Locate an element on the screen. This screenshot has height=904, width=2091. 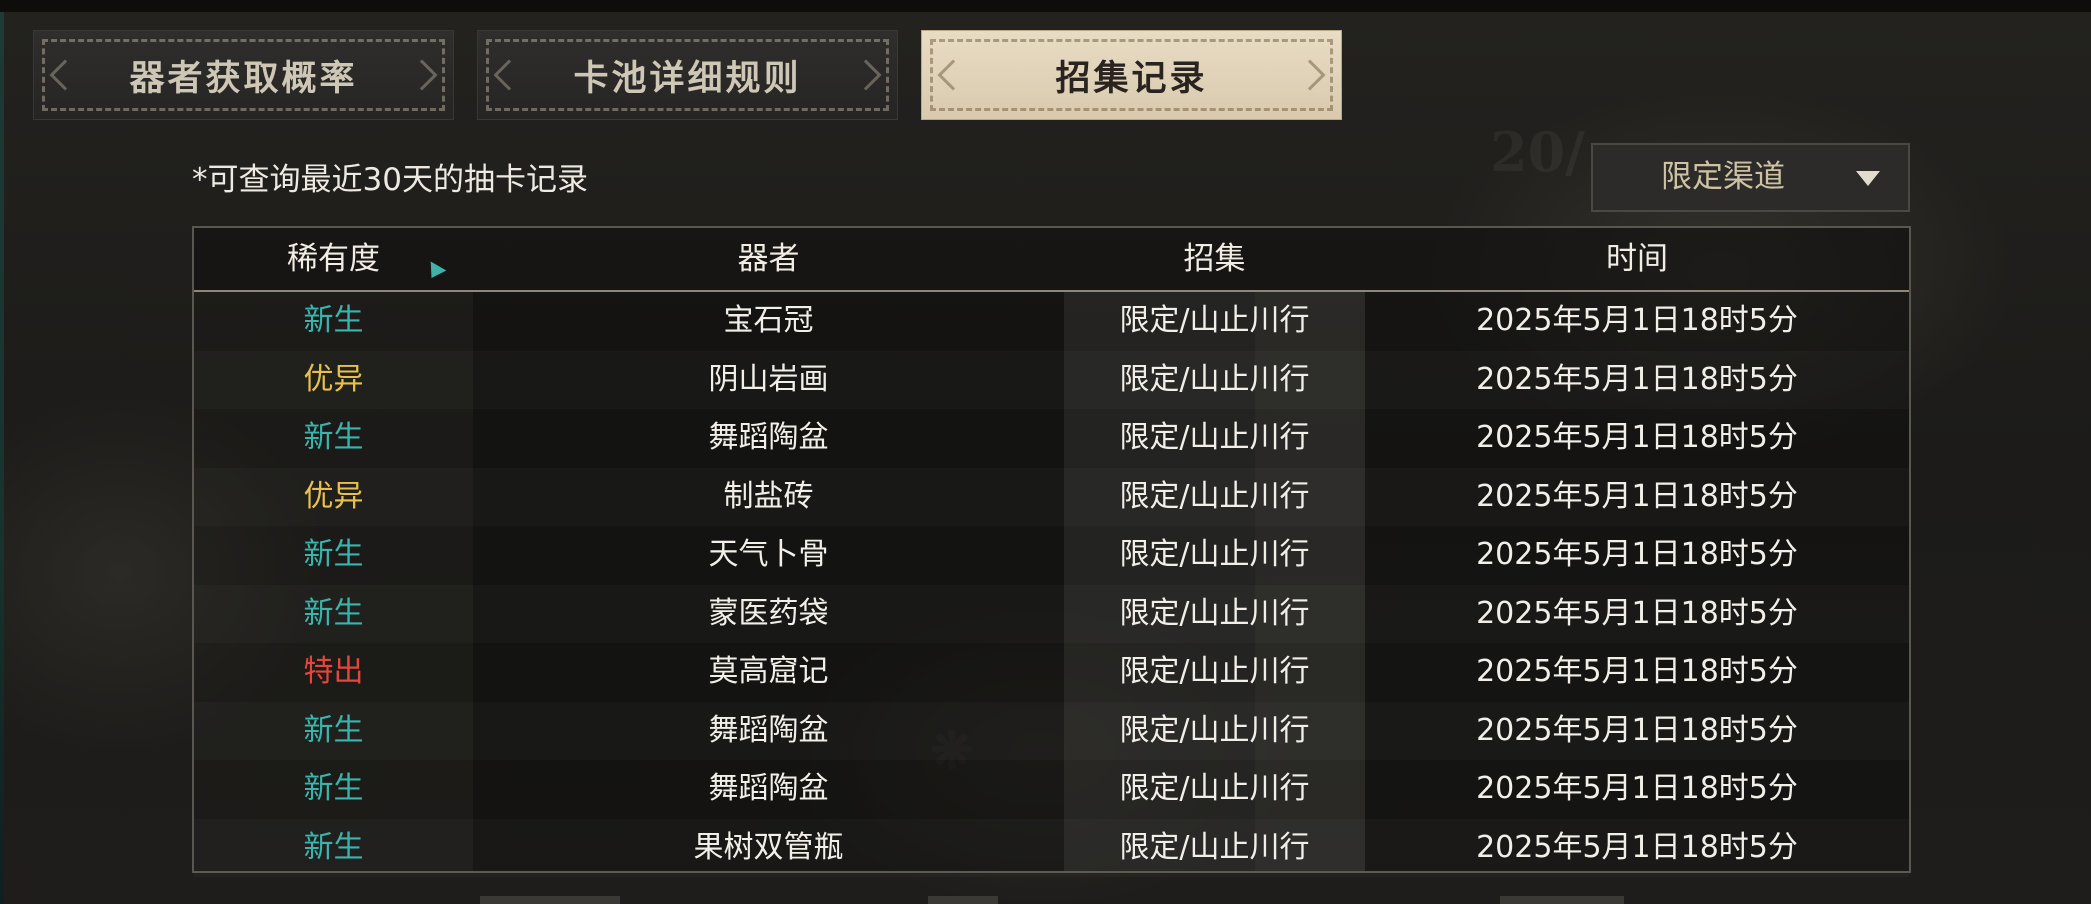
history-notice: *可查询最近30天的抽卡记录 is located at coordinates (390, 180).